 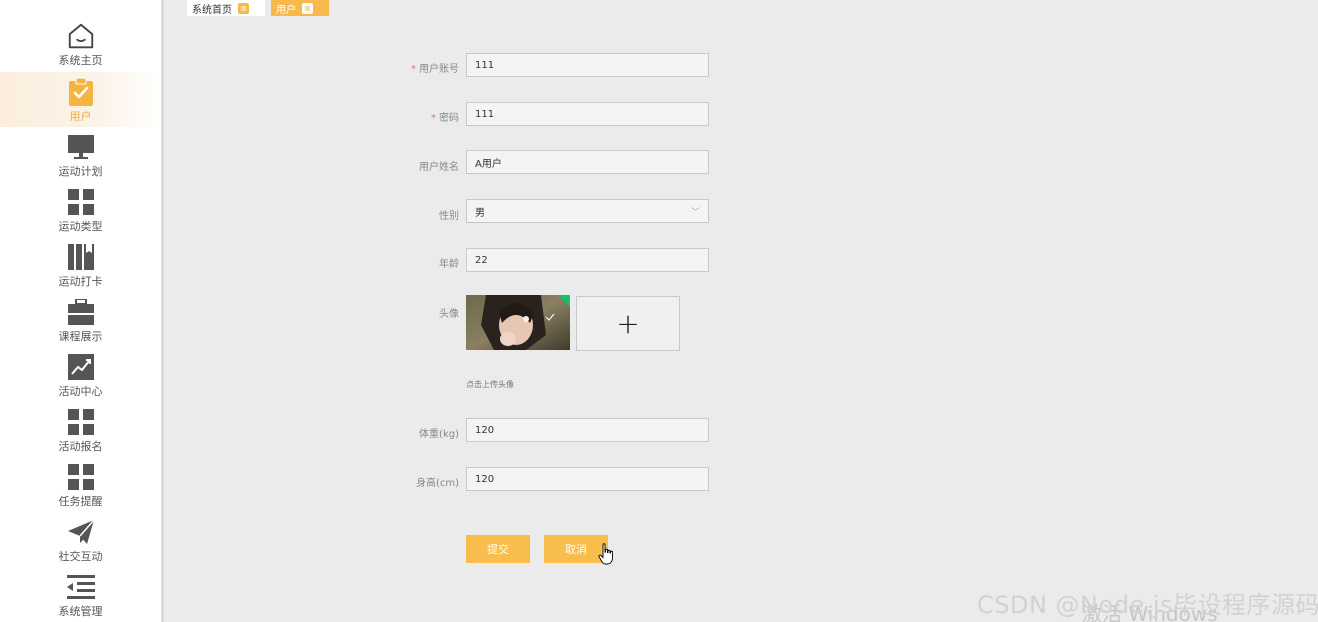 I want to click on sidebar-item-course: 课程展示, so click(x=80, y=319).